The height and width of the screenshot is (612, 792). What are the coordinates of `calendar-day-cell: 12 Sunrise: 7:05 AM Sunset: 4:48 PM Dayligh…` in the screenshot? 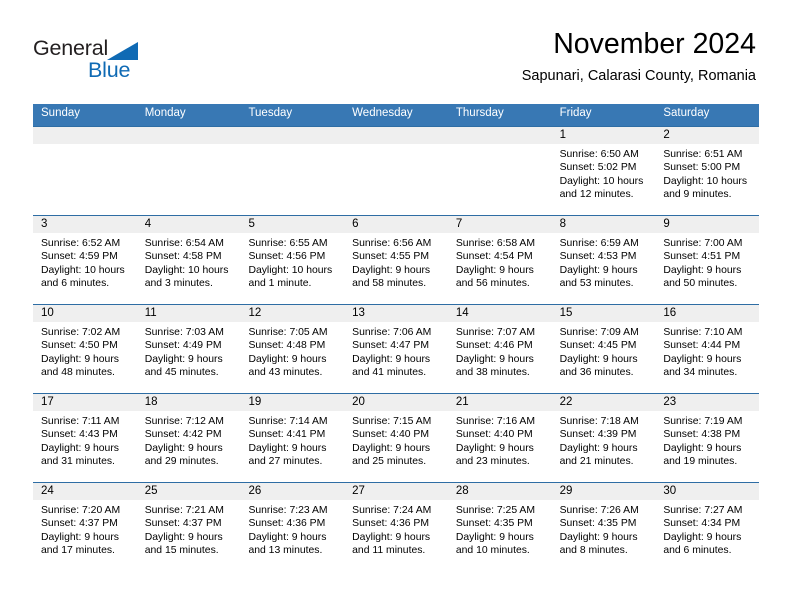 It's located at (292, 349).